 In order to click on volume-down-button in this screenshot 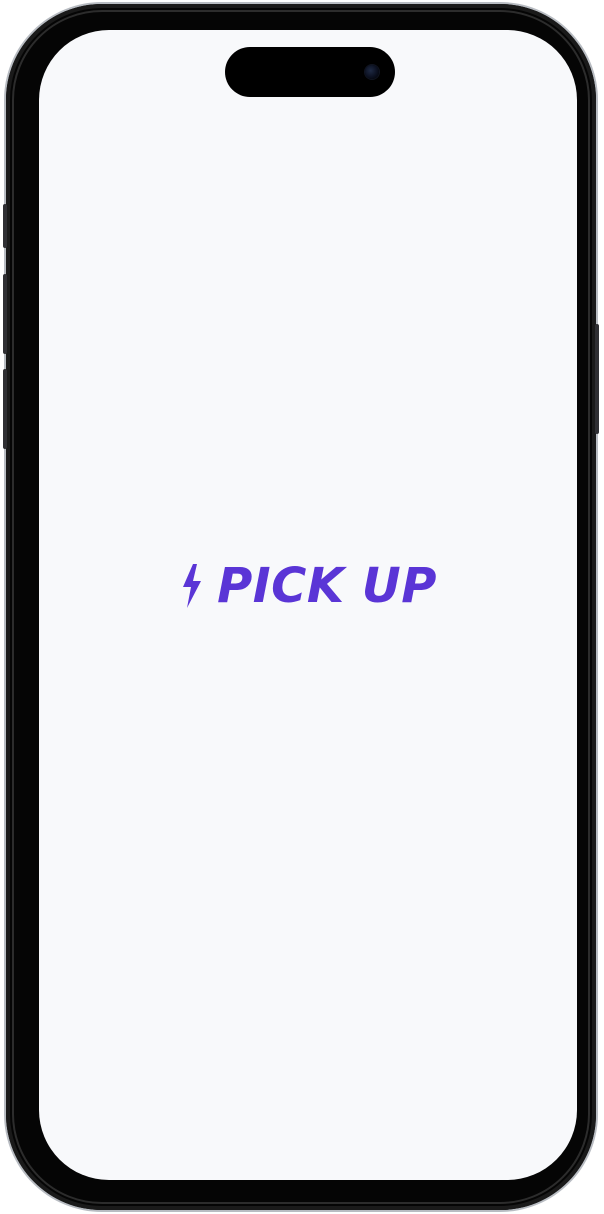, I will do `click(5, 409)`.